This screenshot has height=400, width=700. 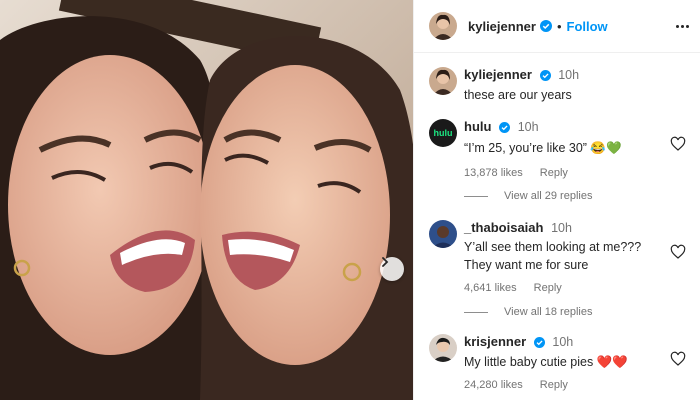 I want to click on view-replies-button: View all 29 replies, so click(x=528, y=196).